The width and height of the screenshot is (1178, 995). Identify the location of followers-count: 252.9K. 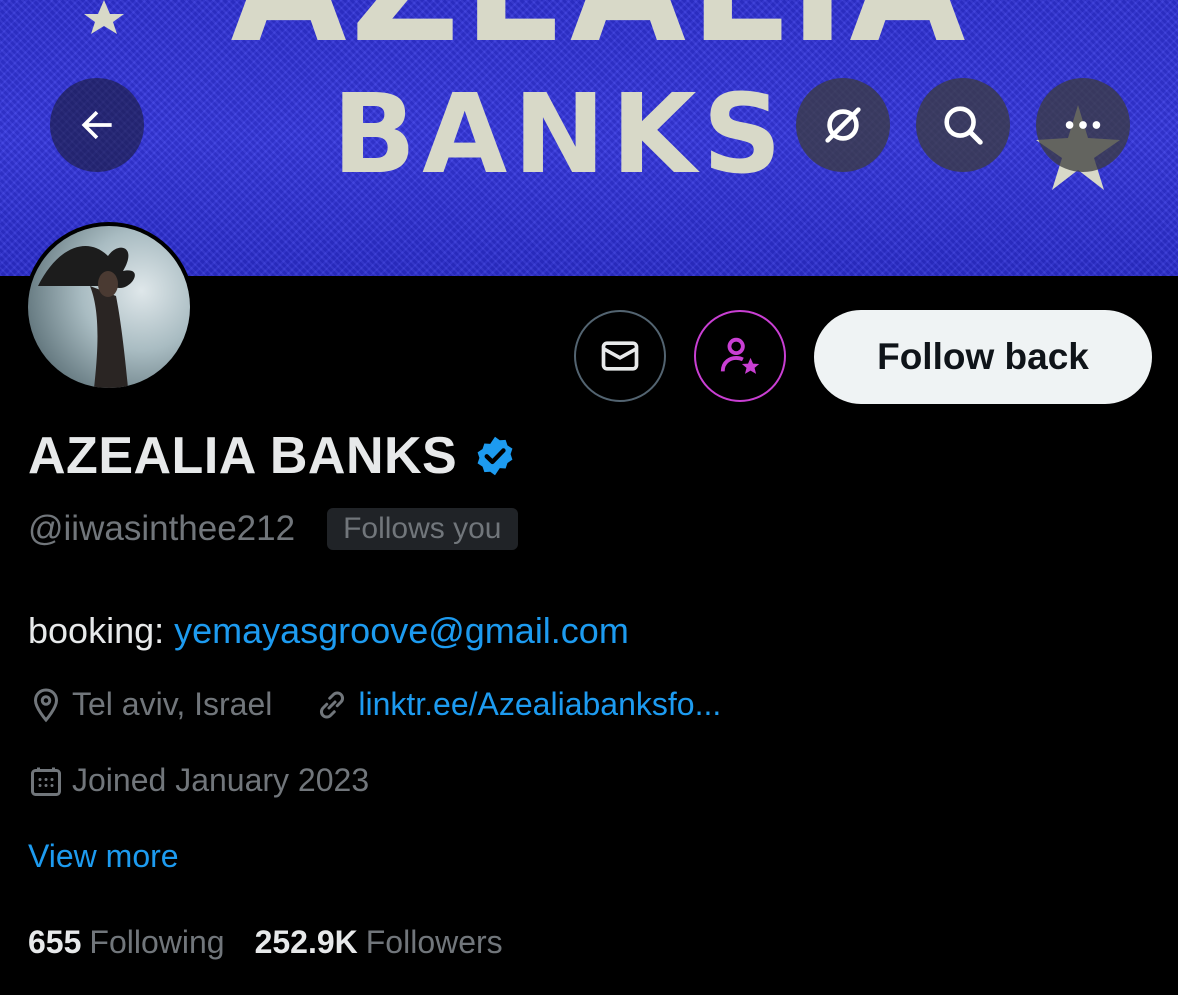
(306, 942).